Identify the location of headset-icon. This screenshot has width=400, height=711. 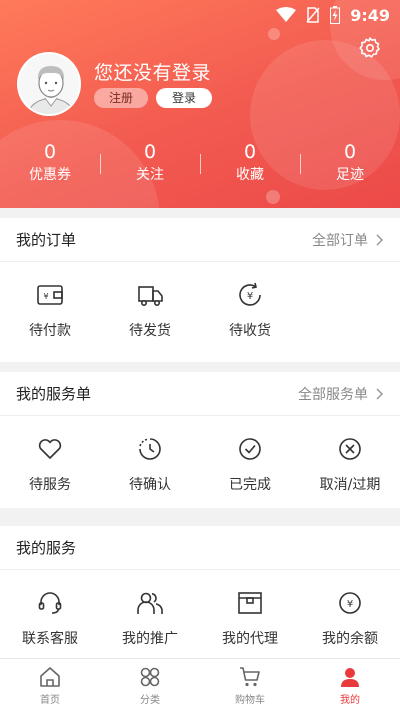
(50, 603).